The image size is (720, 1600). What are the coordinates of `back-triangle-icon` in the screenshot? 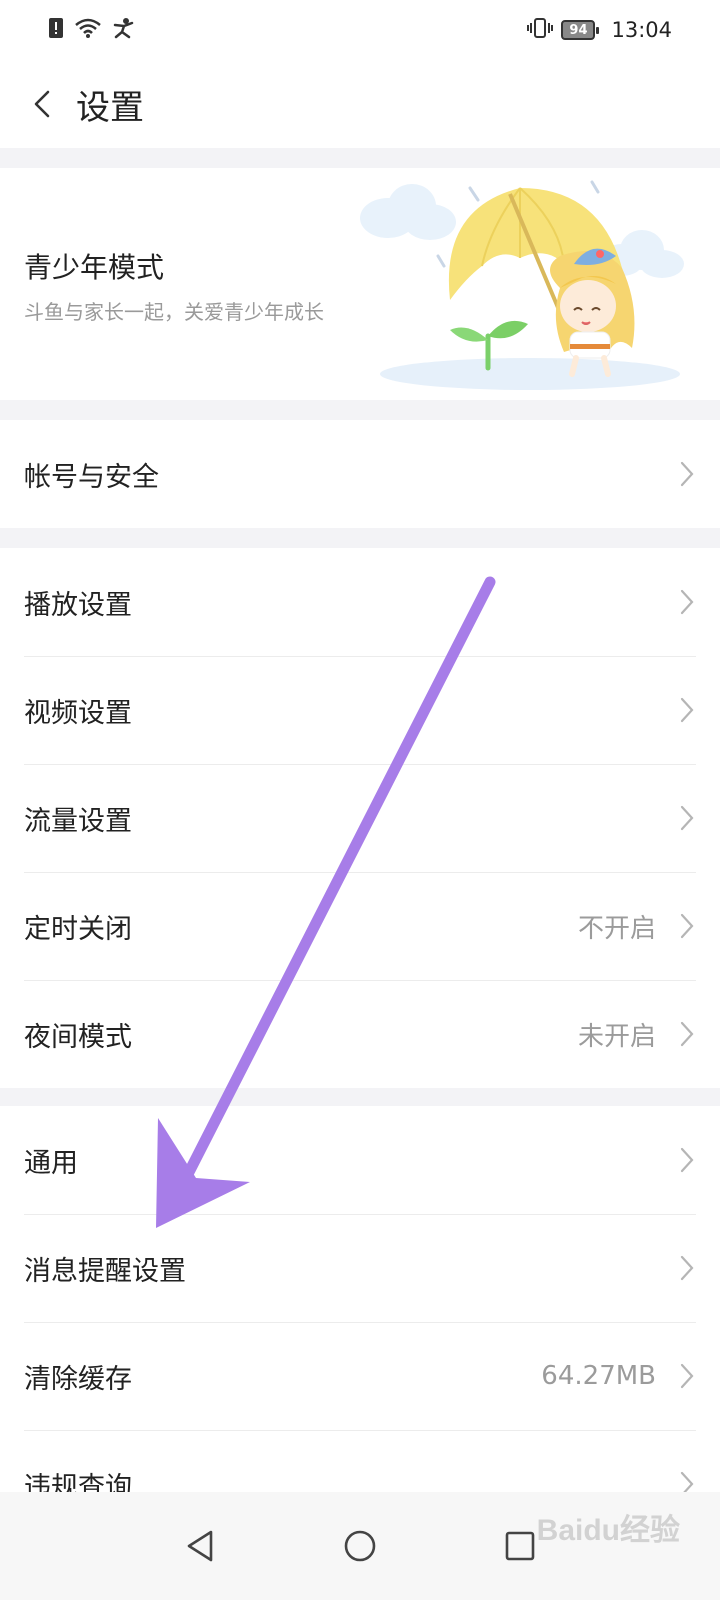 It's located at (200, 1546).